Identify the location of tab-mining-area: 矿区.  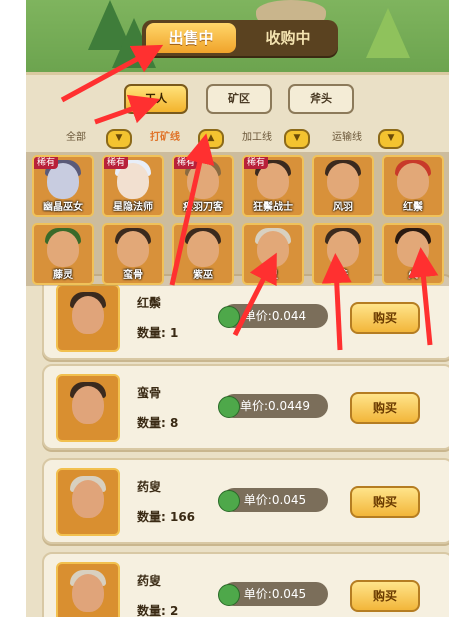
(239, 99).